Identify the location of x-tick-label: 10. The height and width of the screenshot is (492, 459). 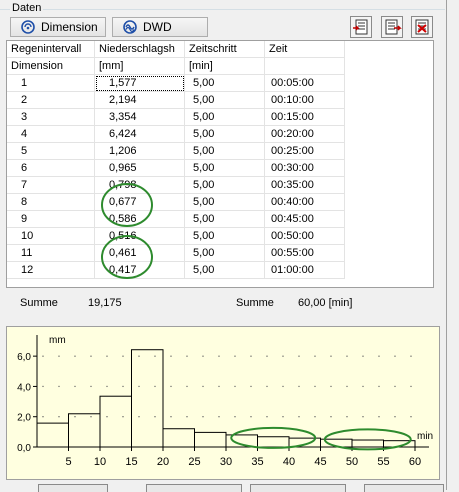
(100, 462).